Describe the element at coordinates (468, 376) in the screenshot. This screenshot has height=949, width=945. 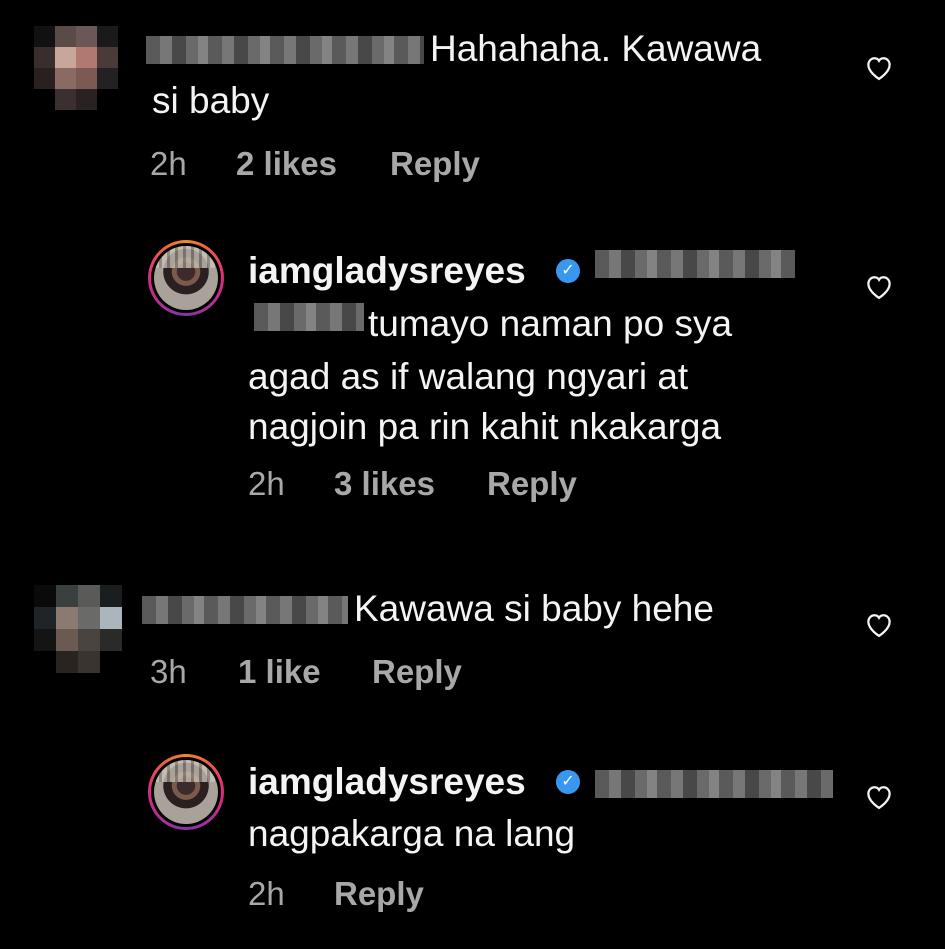
I see `comment-text: agad as if walang ngyari at` at that location.